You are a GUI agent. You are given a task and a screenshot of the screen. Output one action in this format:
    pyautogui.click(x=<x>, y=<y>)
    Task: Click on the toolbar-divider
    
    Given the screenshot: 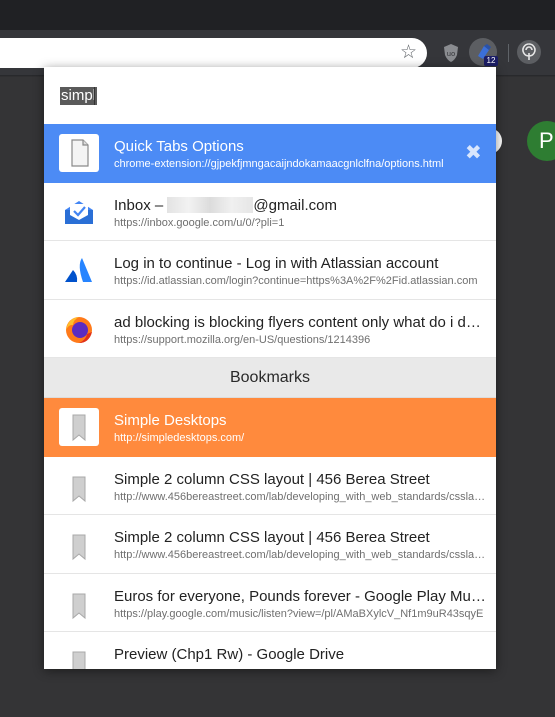 What is the action you would take?
    pyautogui.click(x=508, y=53)
    